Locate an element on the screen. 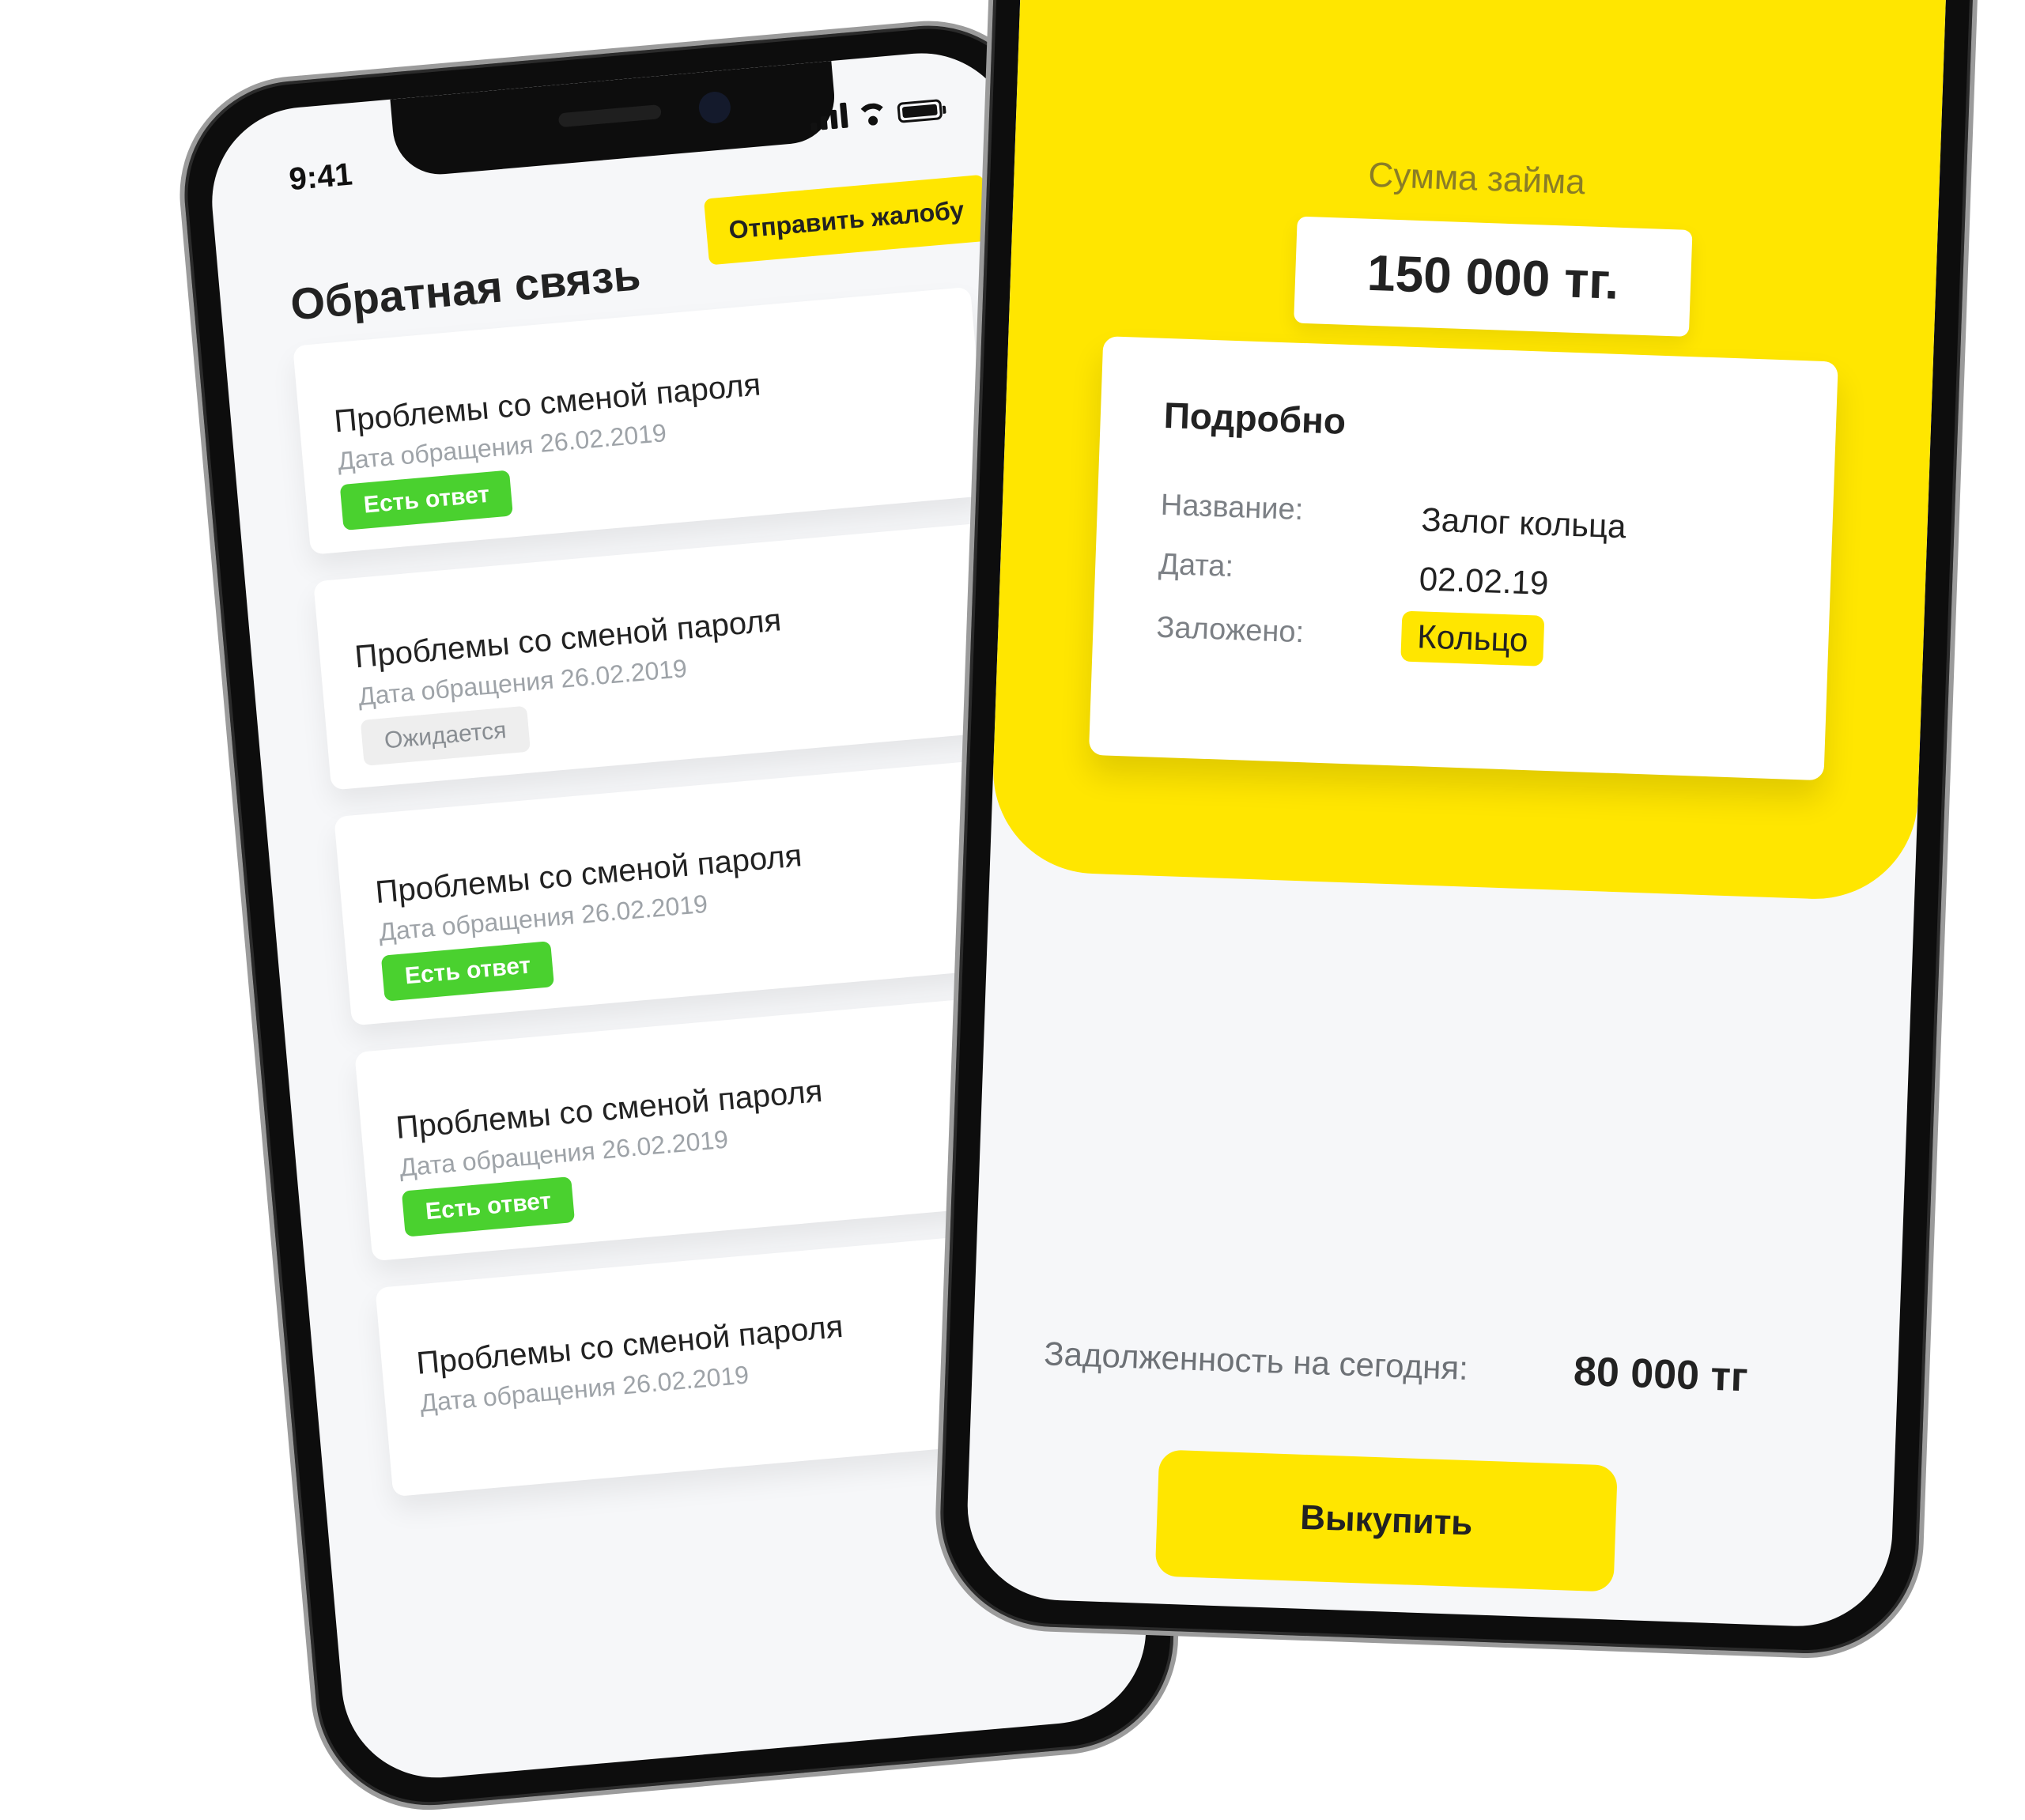 This screenshot has height=1820, width=2025. detail-label-name: Название: is located at coordinates (1232, 507).